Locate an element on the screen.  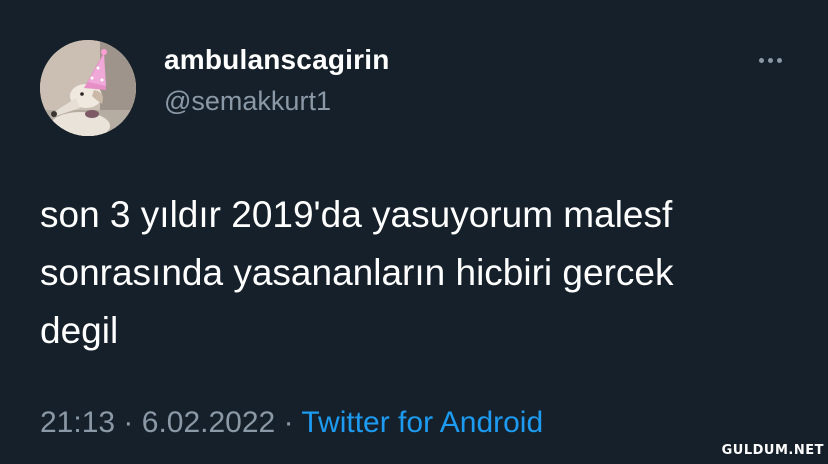
tweet-source-link: Twitter for Android is located at coordinates (422, 422).